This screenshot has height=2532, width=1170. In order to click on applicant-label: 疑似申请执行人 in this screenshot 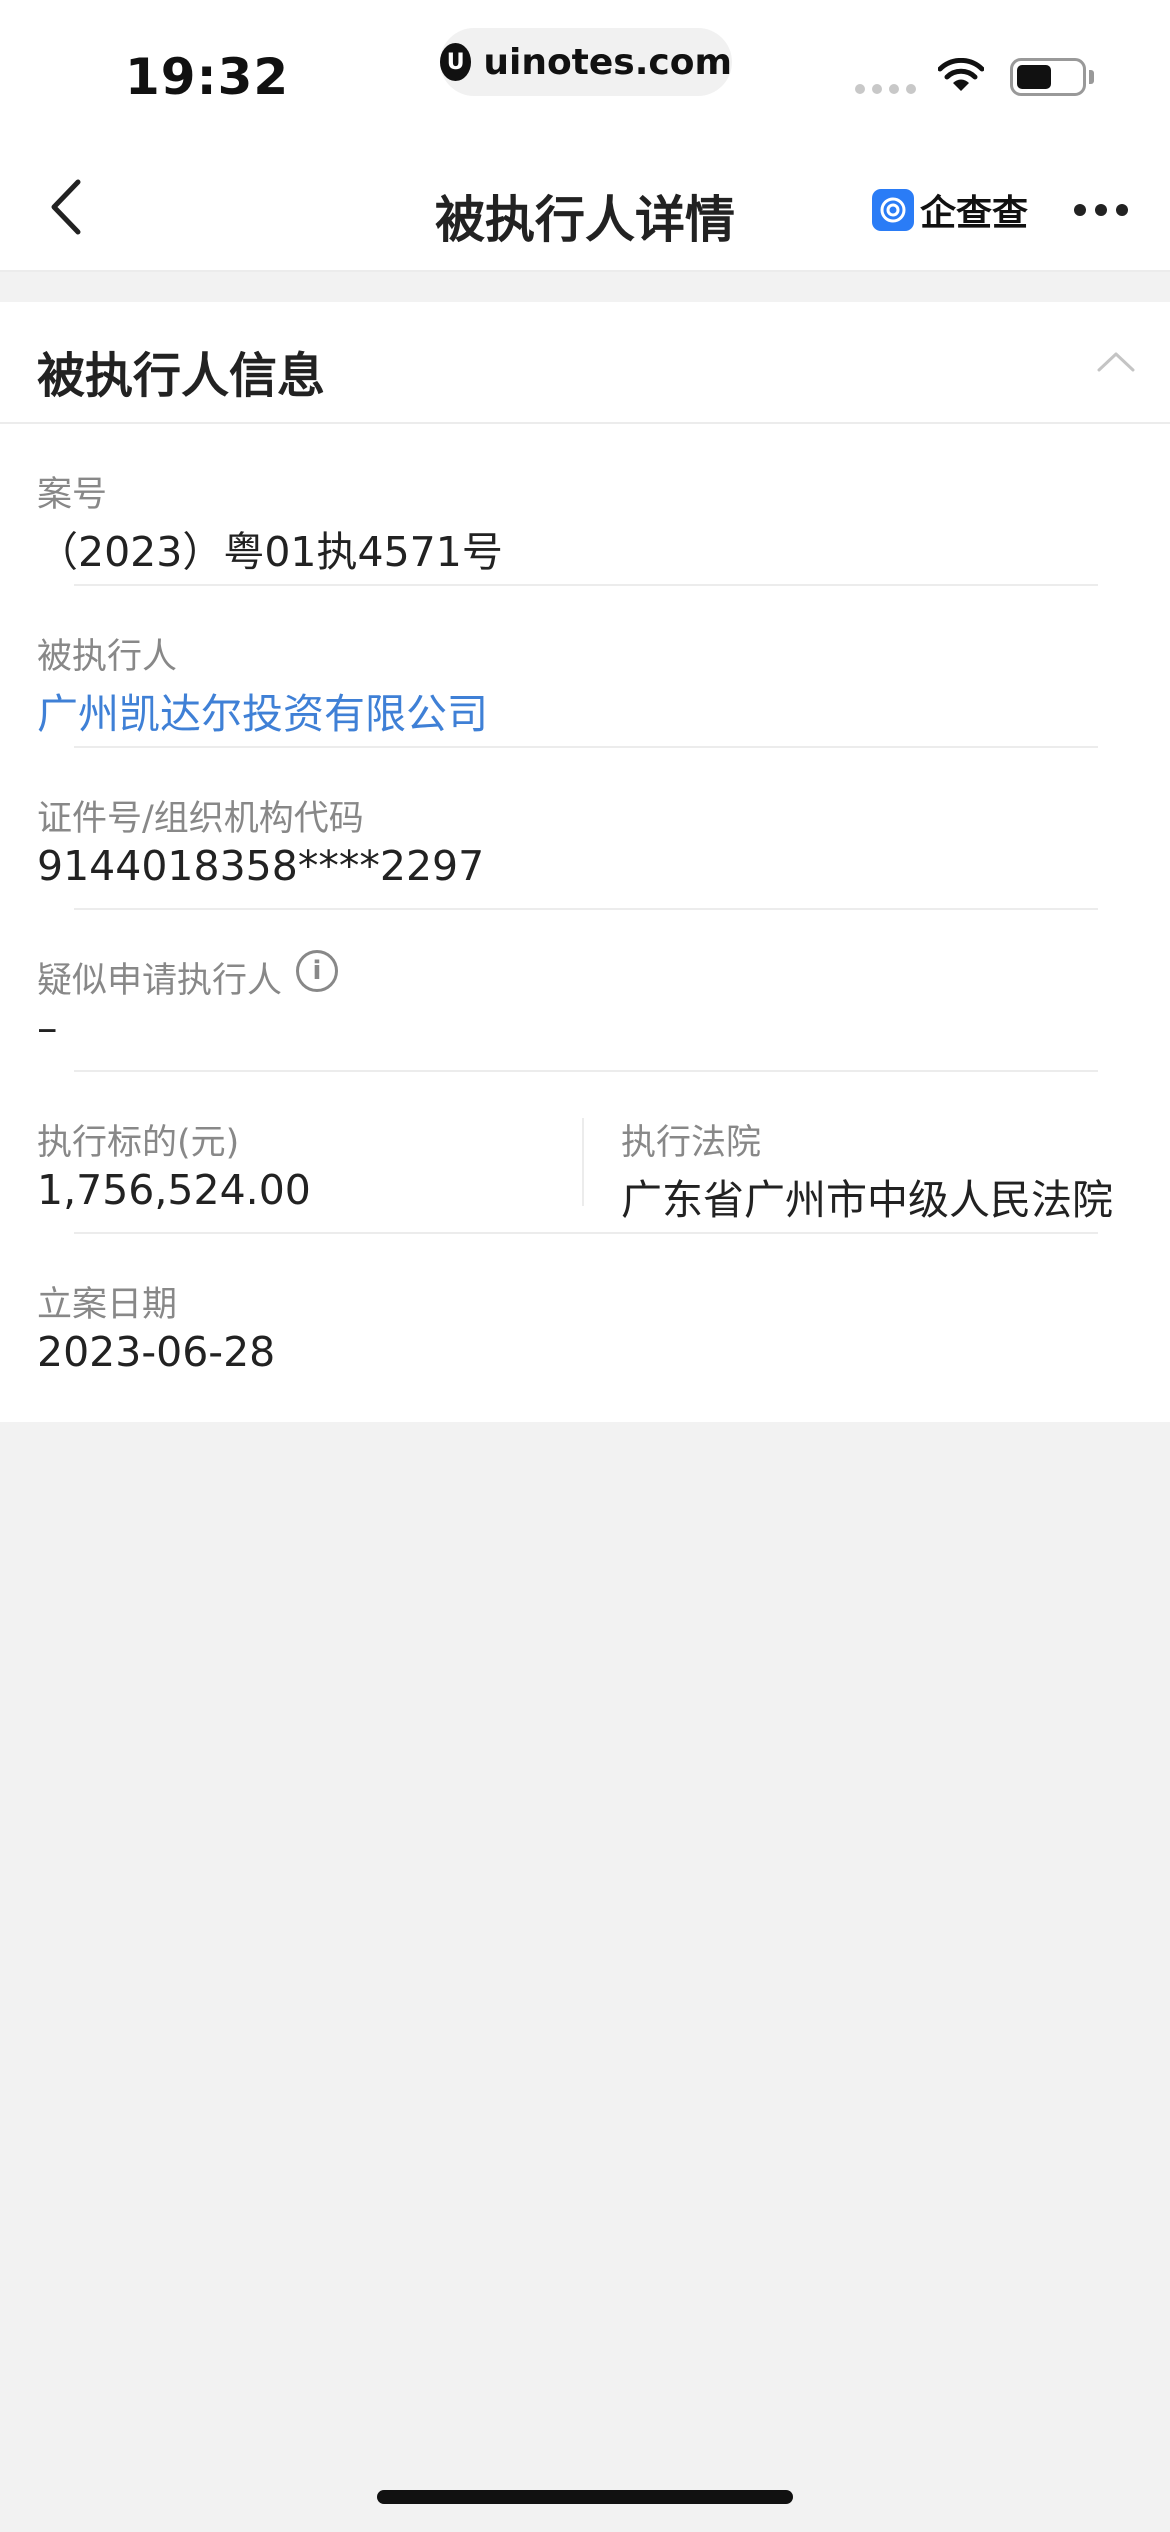, I will do `click(160, 981)`.